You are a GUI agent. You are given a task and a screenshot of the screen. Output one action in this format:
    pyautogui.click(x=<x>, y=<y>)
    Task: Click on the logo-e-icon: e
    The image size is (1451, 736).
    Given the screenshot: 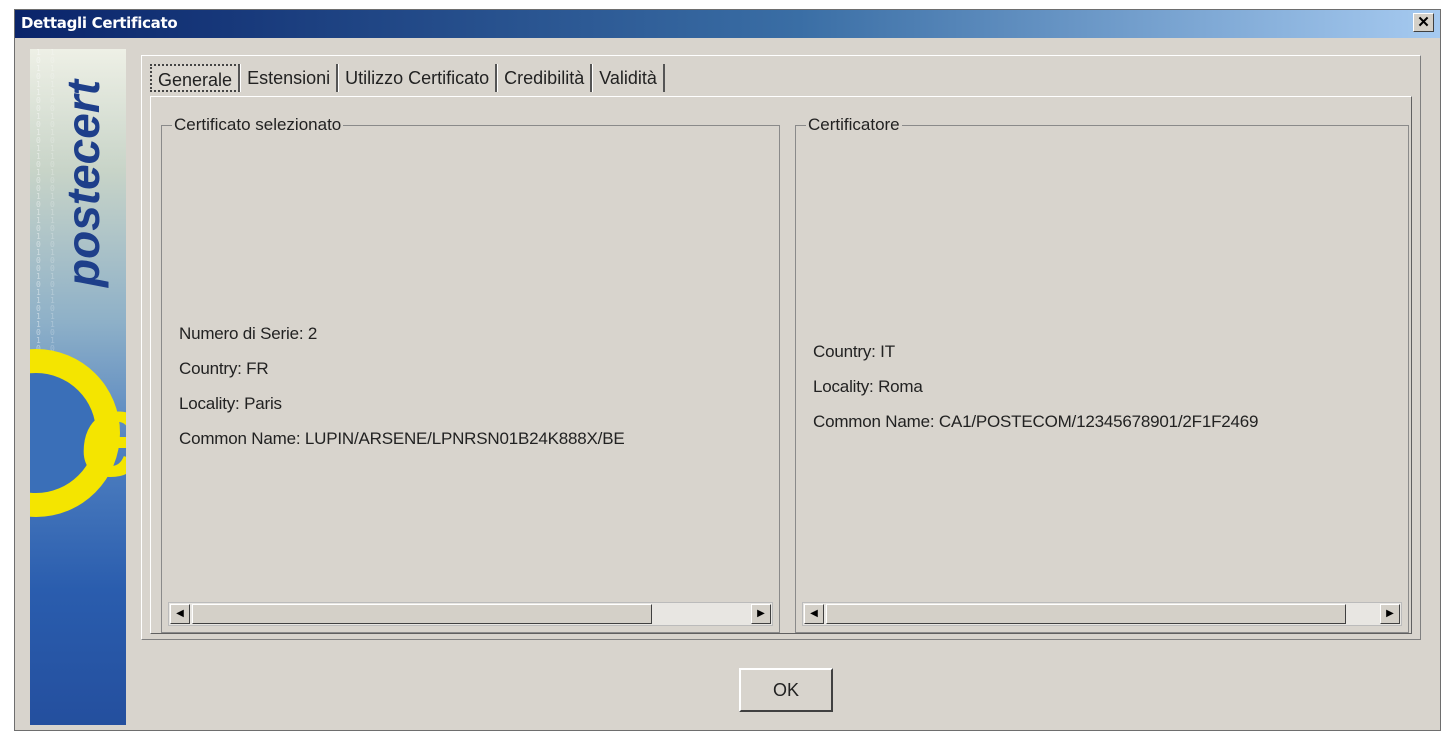 What is the action you would take?
    pyautogui.click(x=103, y=435)
    